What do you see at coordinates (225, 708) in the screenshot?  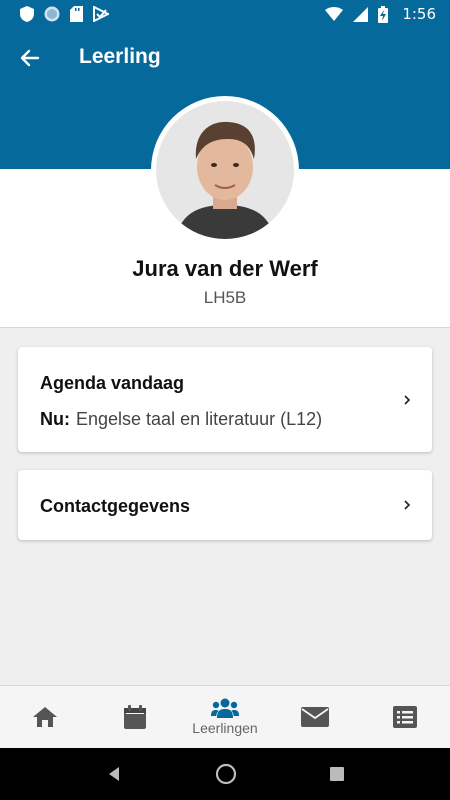 I see `users-icon` at bounding box center [225, 708].